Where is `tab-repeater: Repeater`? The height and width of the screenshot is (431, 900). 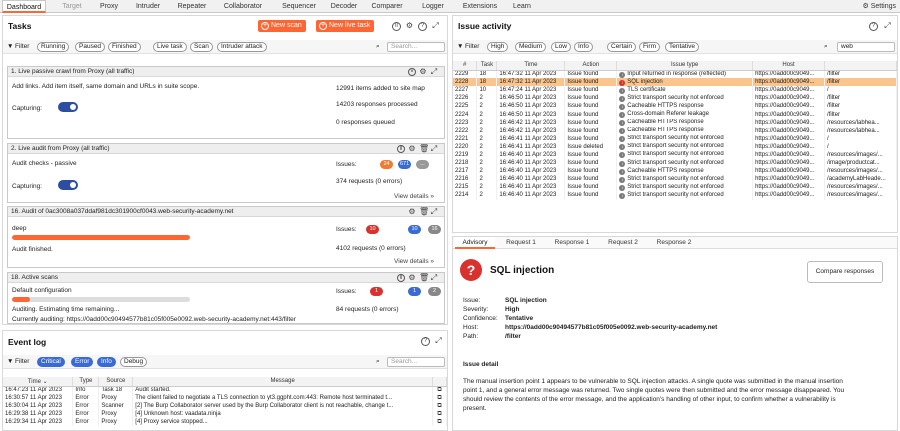
tab-repeater: Repeater is located at coordinates (192, 6).